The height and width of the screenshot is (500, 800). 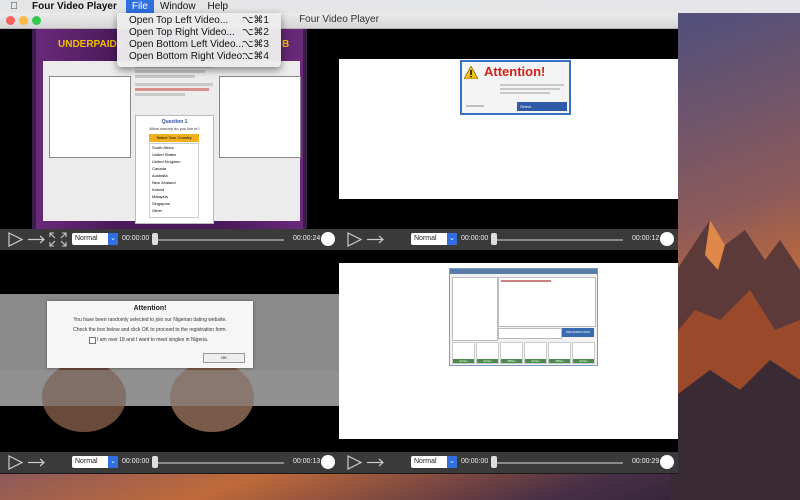 What do you see at coordinates (77, 6) in the screenshot?
I see `app-menu: Four Video Player` at bounding box center [77, 6].